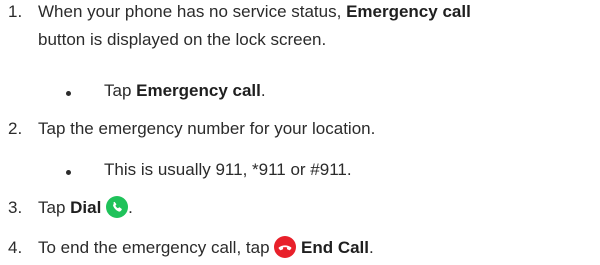 This screenshot has width=600, height=265. What do you see at coordinates (15, 11) in the screenshot?
I see `step-1-number: 1.` at bounding box center [15, 11].